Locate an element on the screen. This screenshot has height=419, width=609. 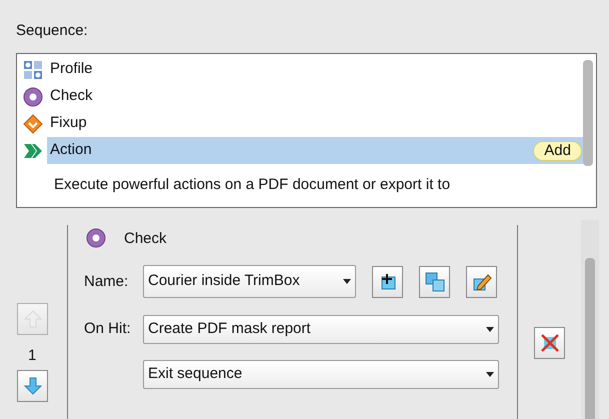
profile-icon is located at coordinates (33, 70).